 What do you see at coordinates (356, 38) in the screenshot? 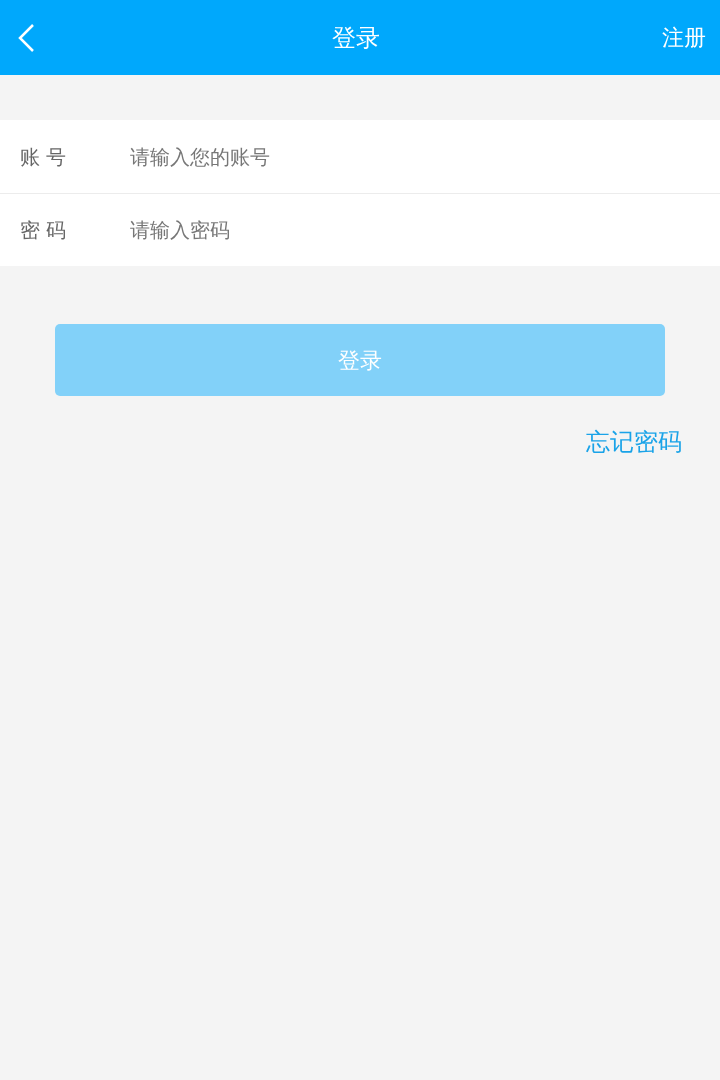
I see `page-title: 登录` at bounding box center [356, 38].